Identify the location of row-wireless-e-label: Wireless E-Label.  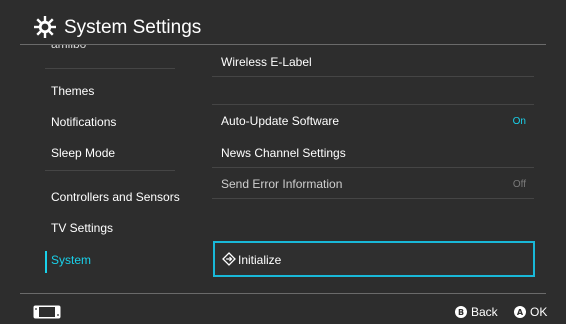
(266, 62).